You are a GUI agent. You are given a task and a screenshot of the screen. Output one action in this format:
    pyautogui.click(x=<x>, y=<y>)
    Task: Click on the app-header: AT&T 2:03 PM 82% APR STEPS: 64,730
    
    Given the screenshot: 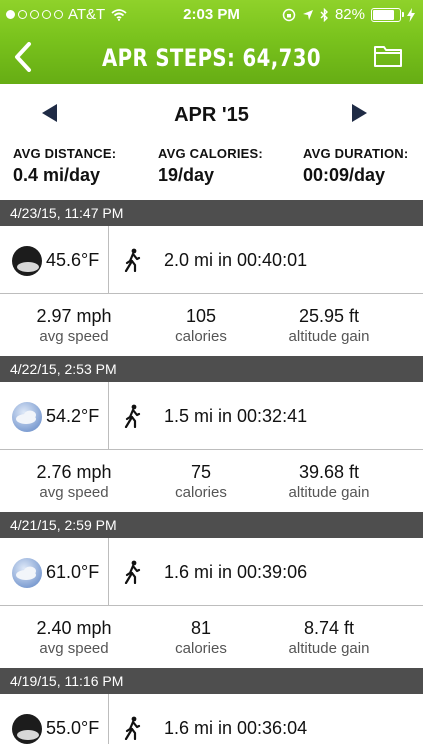 What is the action you would take?
    pyautogui.click(x=211, y=42)
    